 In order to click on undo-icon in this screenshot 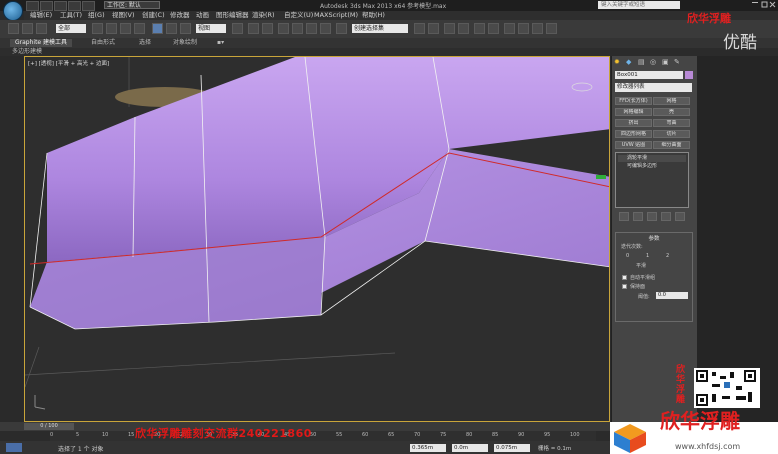, I will do `click(74, 6)`.